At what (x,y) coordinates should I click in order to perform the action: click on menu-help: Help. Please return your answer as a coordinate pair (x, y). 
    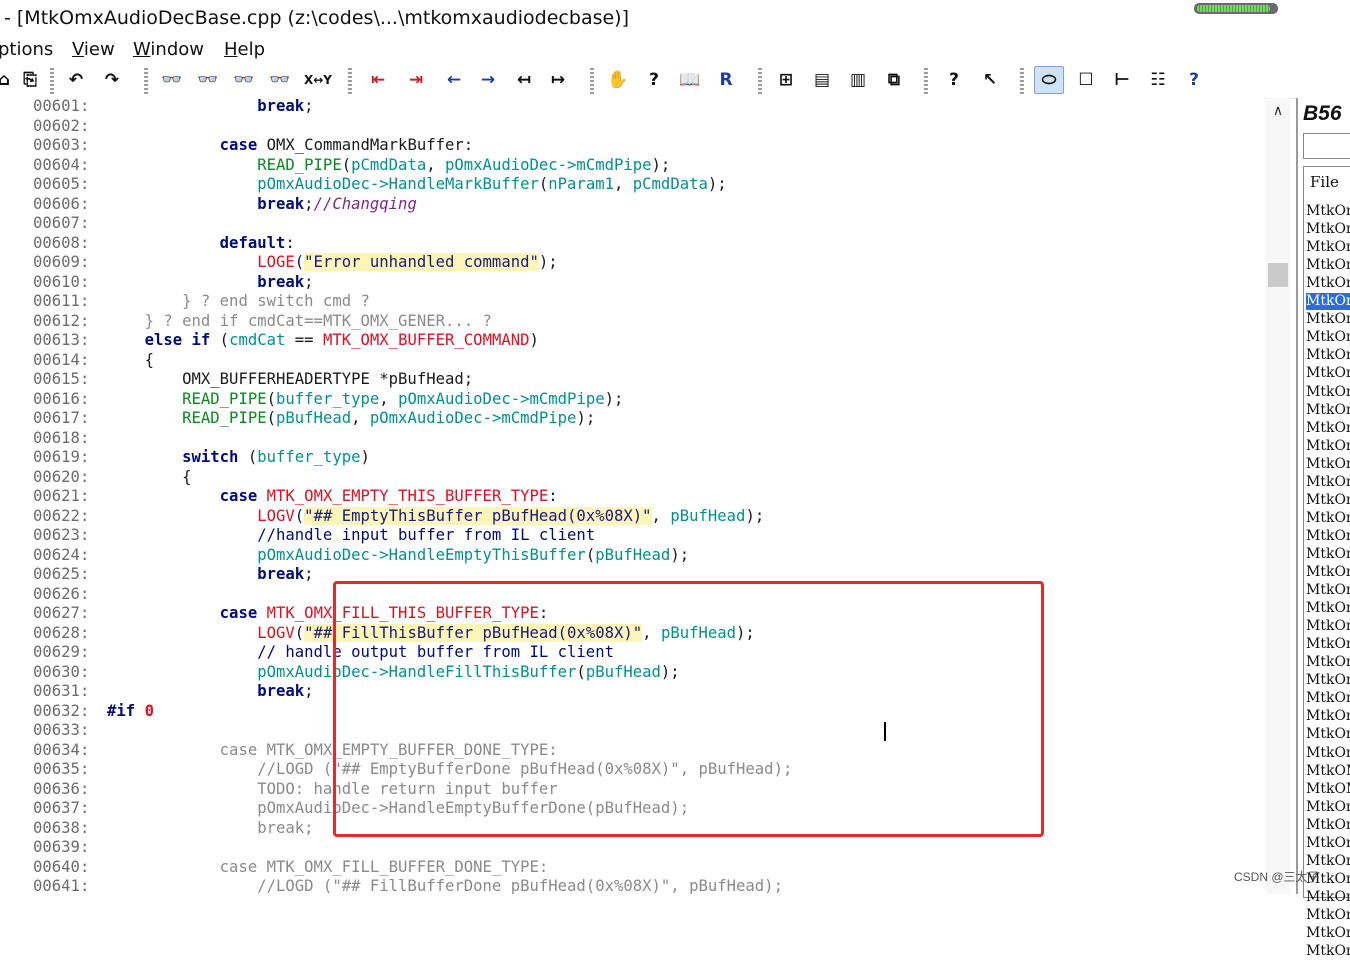
    Looking at the image, I should click on (244, 49).